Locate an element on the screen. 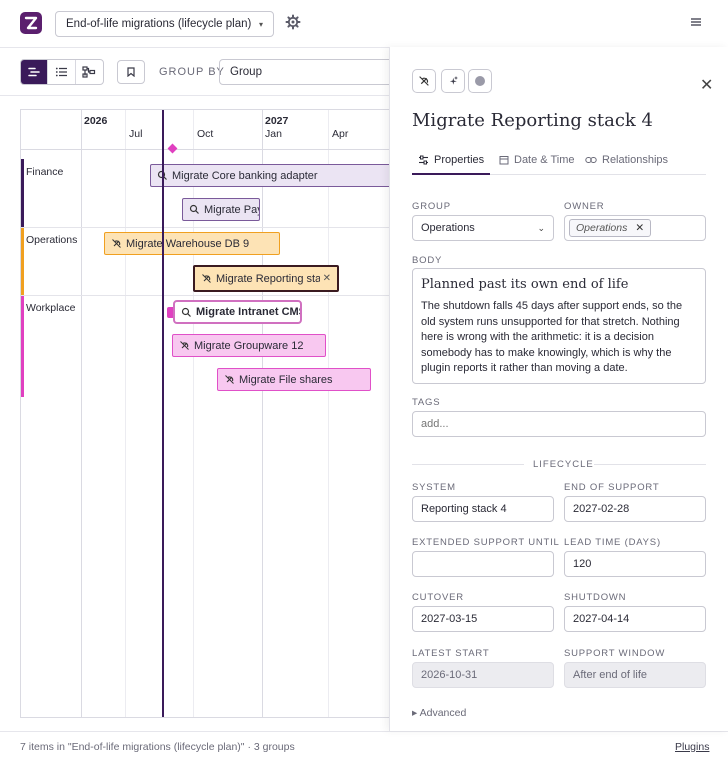  shutdown-input: 2027-04-14 is located at coordinates (635, 619).